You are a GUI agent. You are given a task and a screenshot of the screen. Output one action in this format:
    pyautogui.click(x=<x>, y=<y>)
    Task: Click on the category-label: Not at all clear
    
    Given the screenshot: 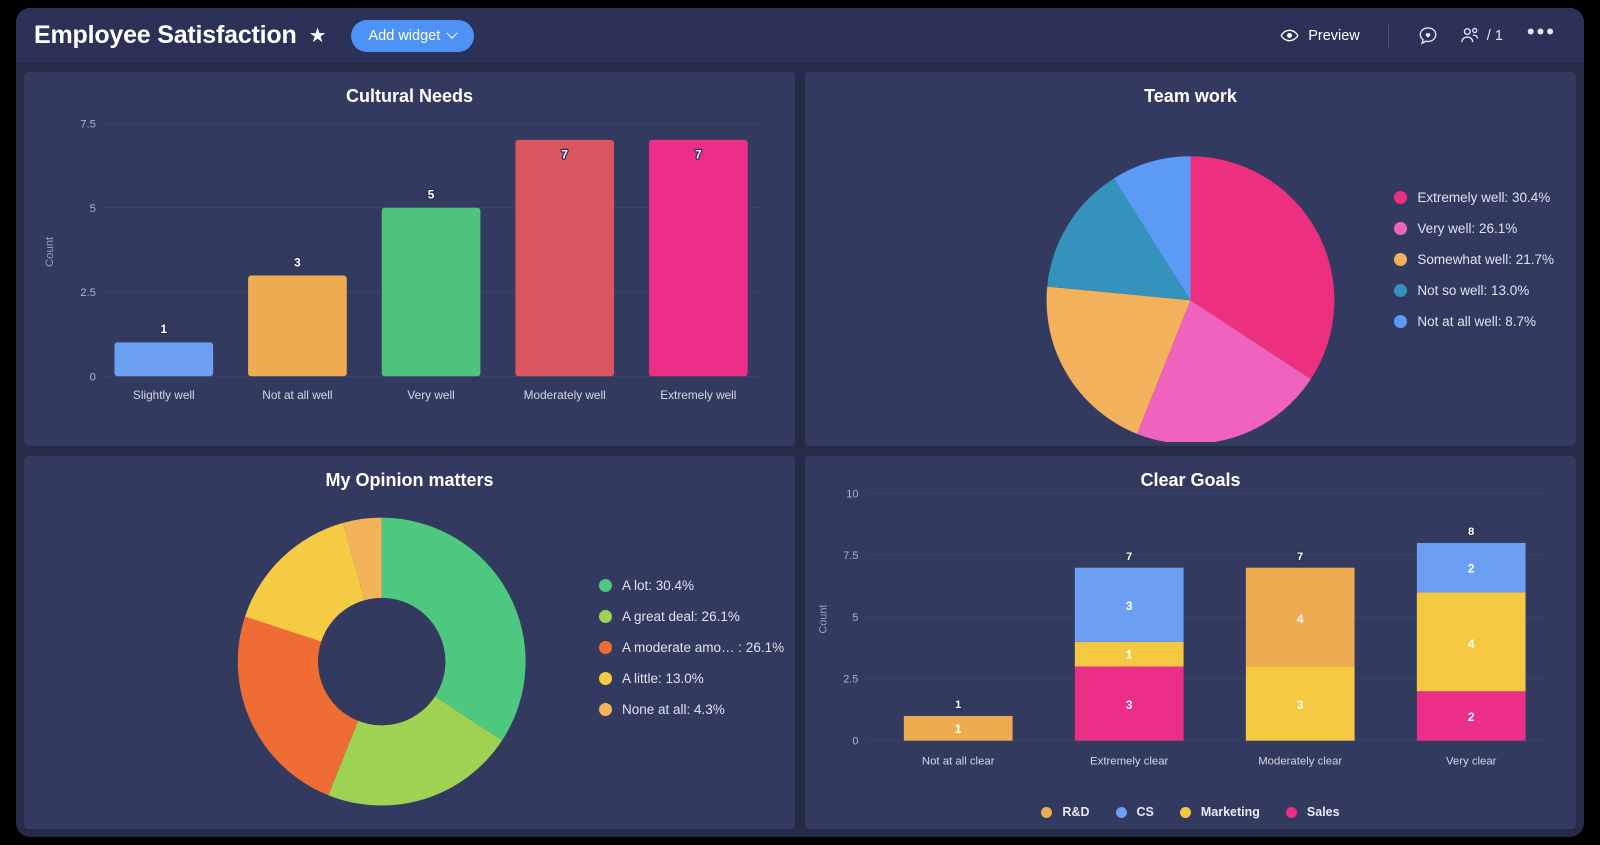 What is the action you would take?
    pyautogui.click(x=958, y=761)
    